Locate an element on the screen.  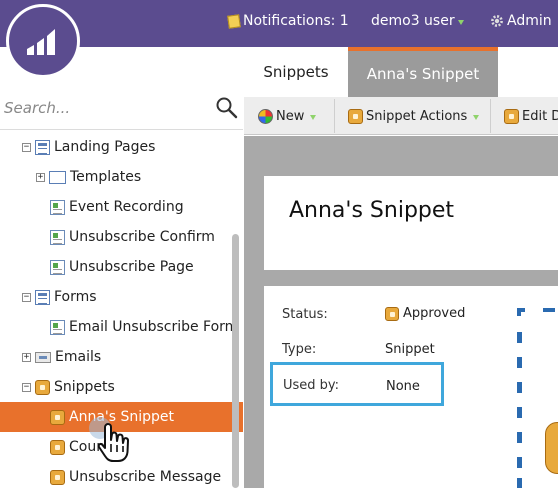
tree-item-unsubscribe-page: Unsubscribe Page is located at coordinates (122, 267).